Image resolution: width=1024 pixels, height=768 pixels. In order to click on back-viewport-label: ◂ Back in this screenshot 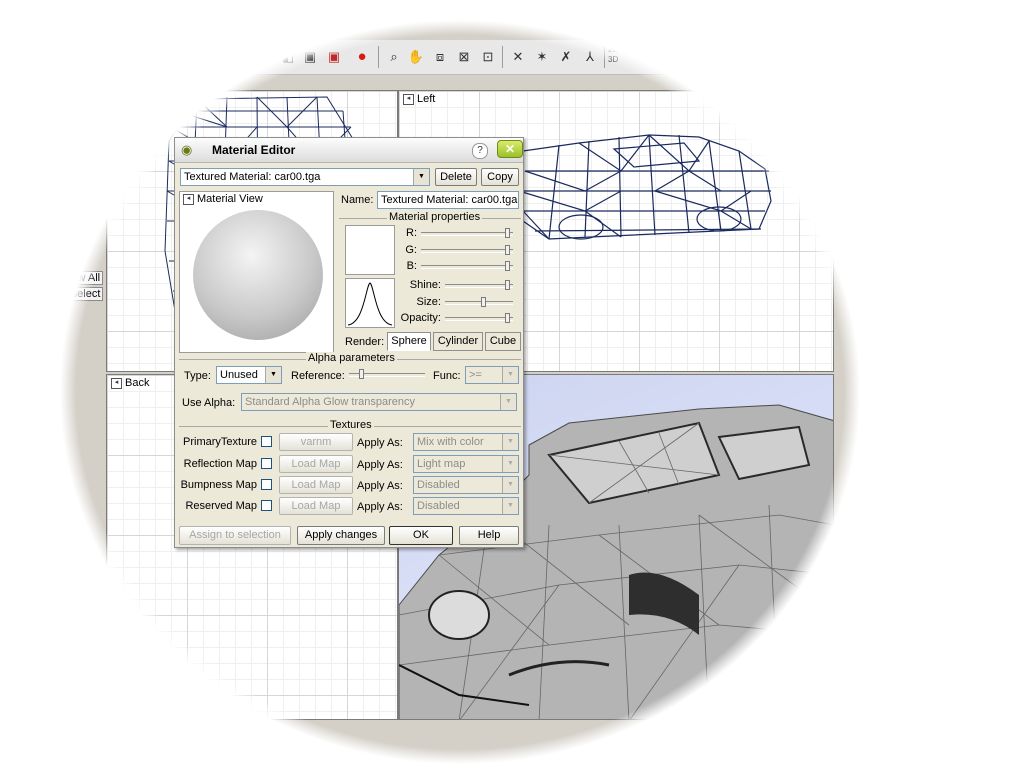, I will do `click(130, 383)`.